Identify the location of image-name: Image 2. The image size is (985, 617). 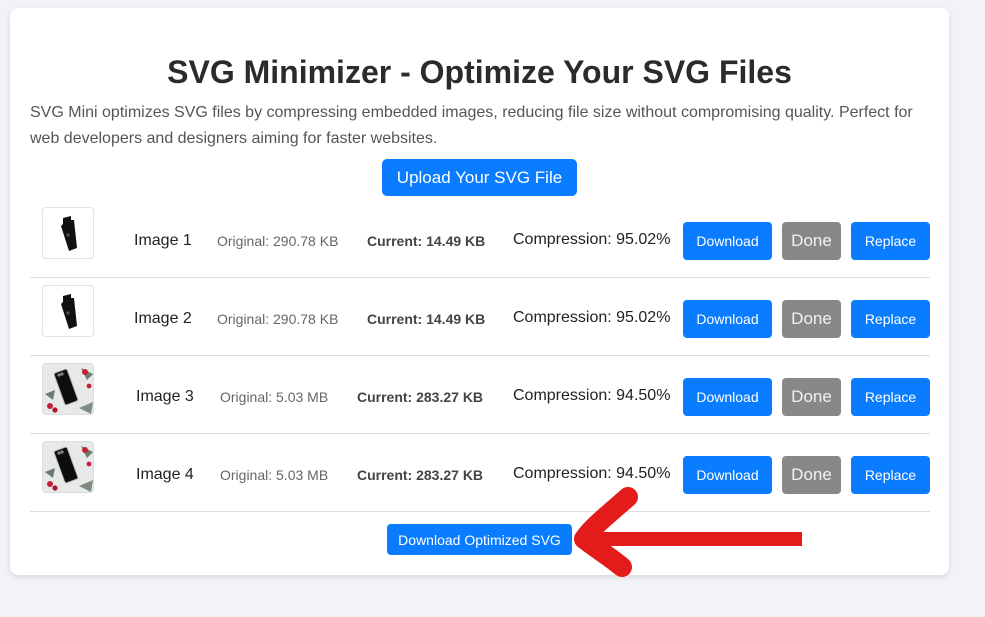
(163, 318).